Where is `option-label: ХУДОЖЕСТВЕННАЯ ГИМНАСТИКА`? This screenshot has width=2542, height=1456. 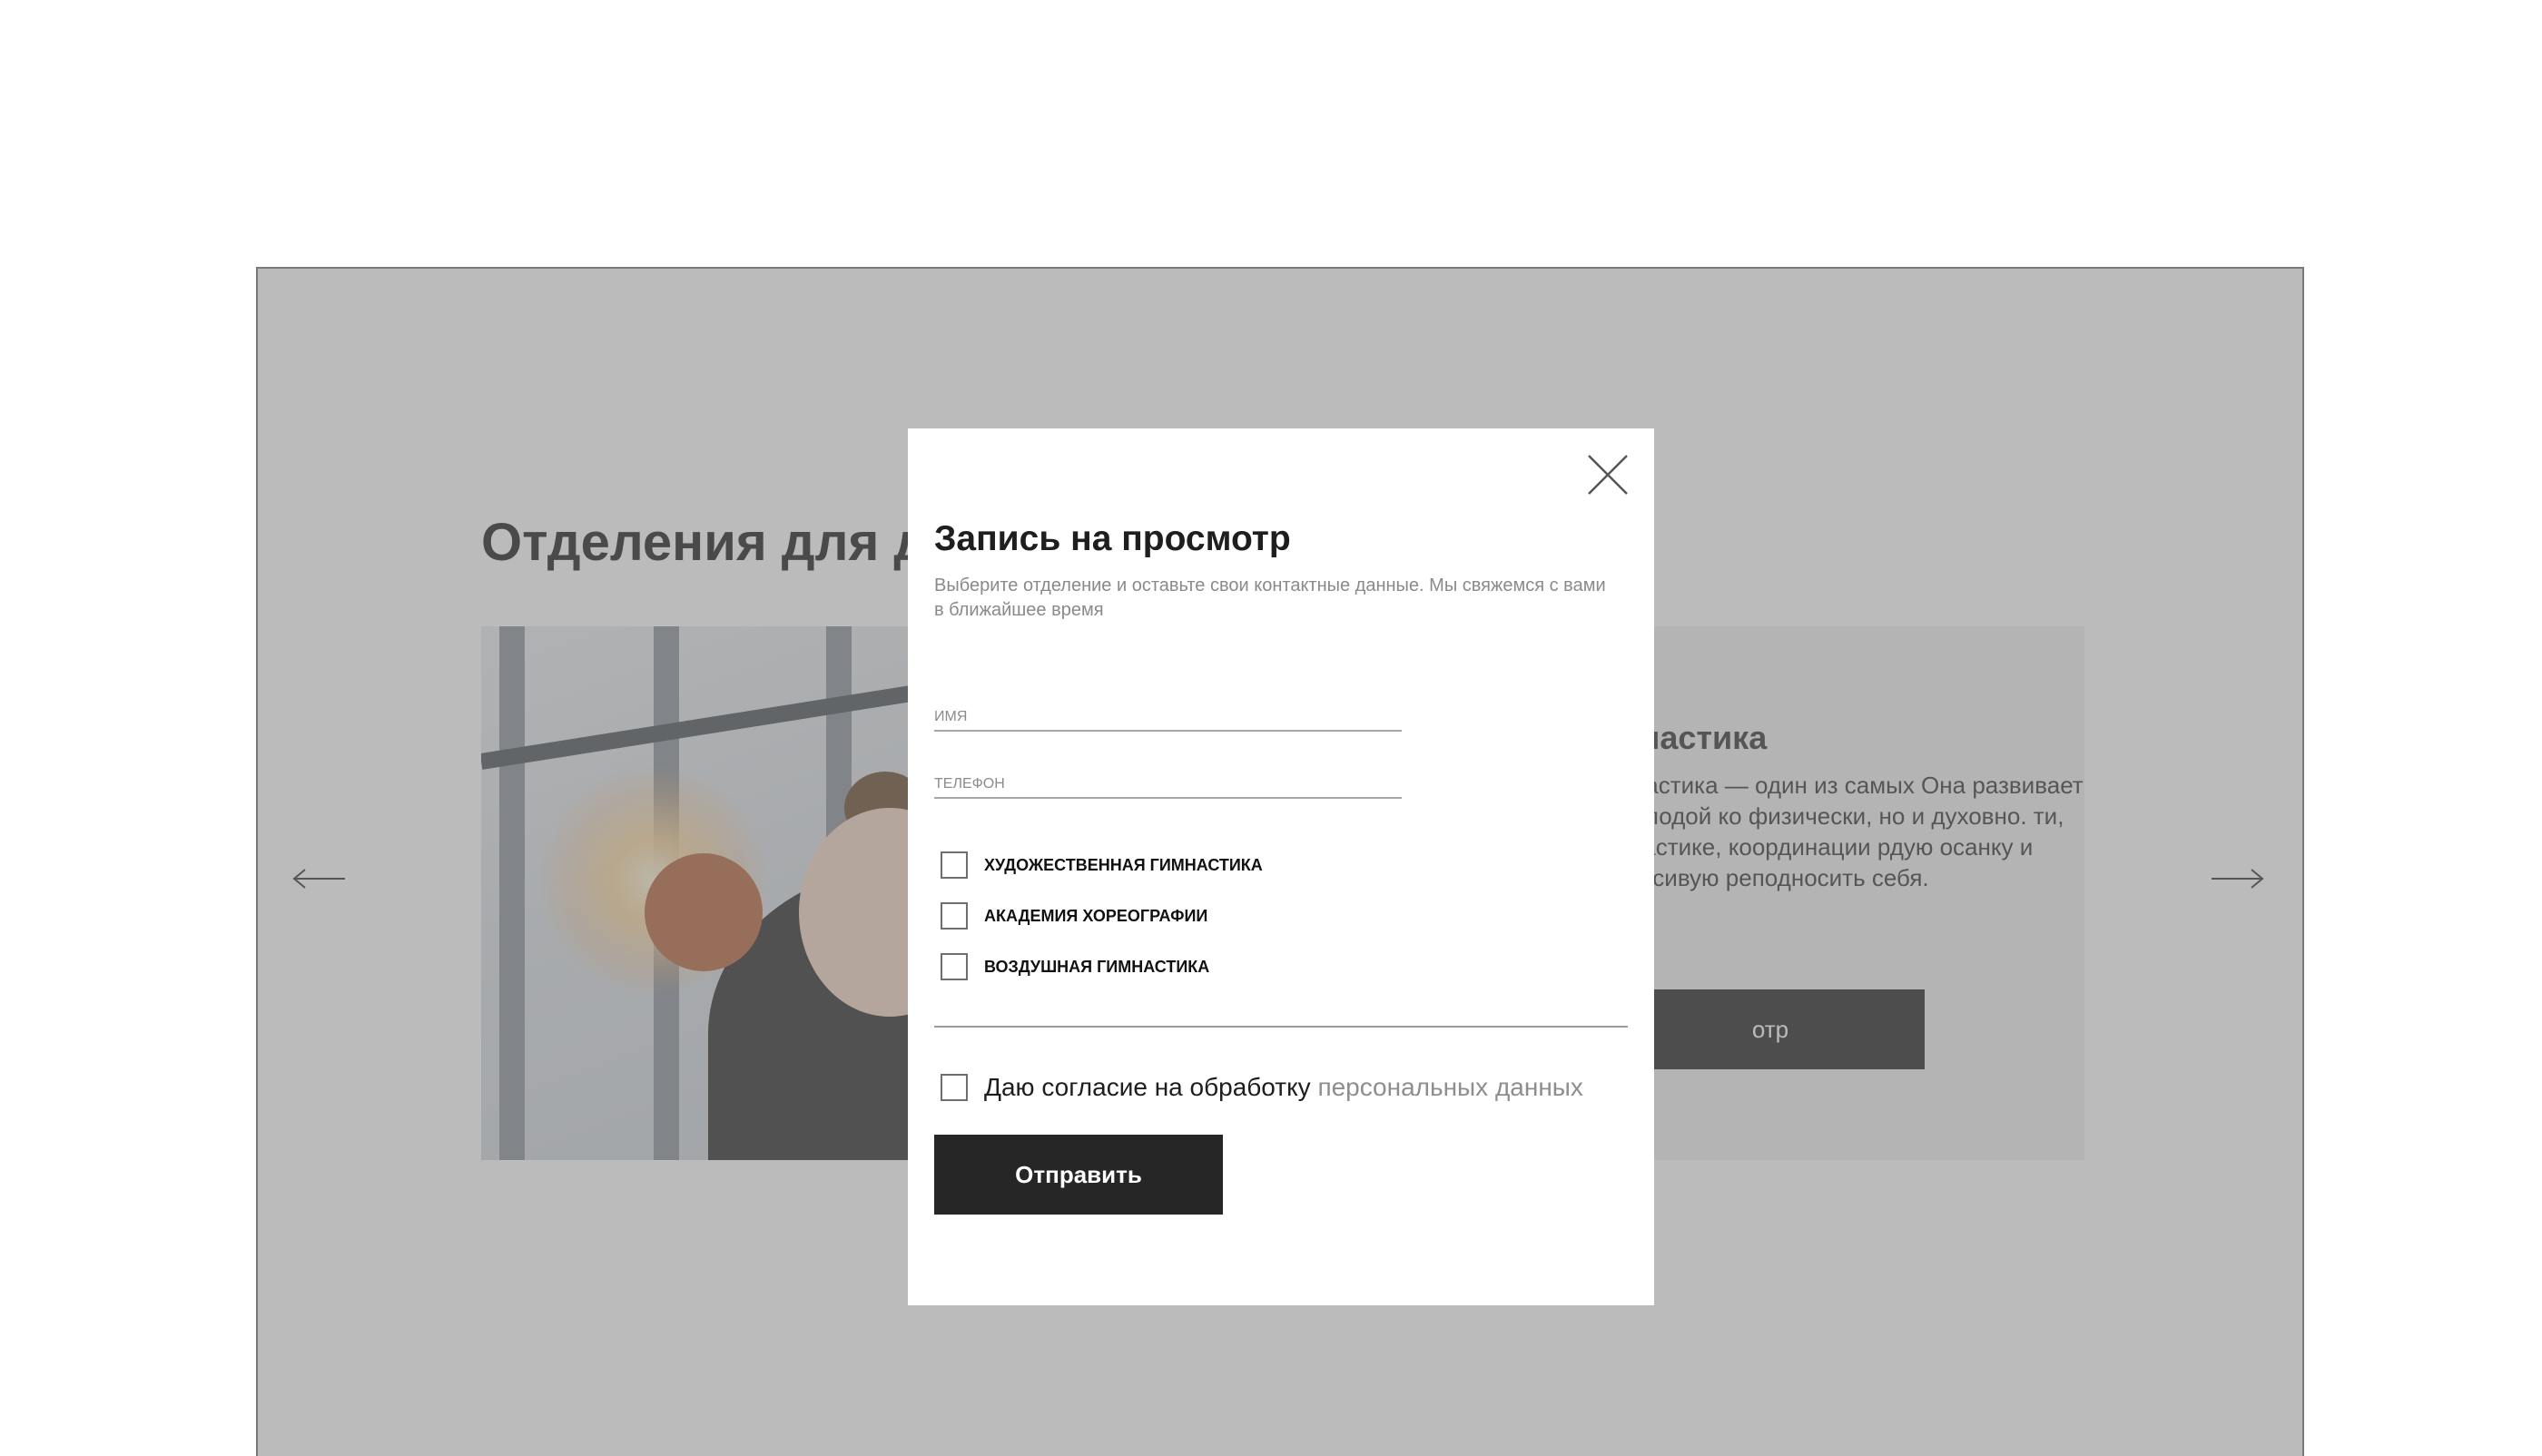 option-label: ХУДОЖЕСТВЕННАЯ ГИМНАСТИКА is located at coordinates (1123, 865).